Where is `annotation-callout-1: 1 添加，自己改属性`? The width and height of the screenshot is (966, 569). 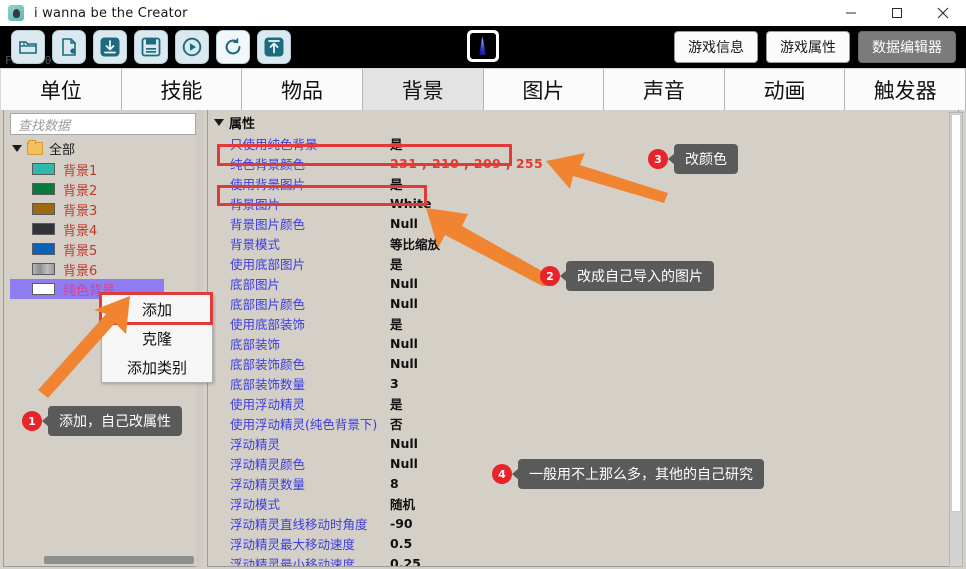
annotation-callout-1: 1 添加，自己改属性 is located at coordinates (102, 421).